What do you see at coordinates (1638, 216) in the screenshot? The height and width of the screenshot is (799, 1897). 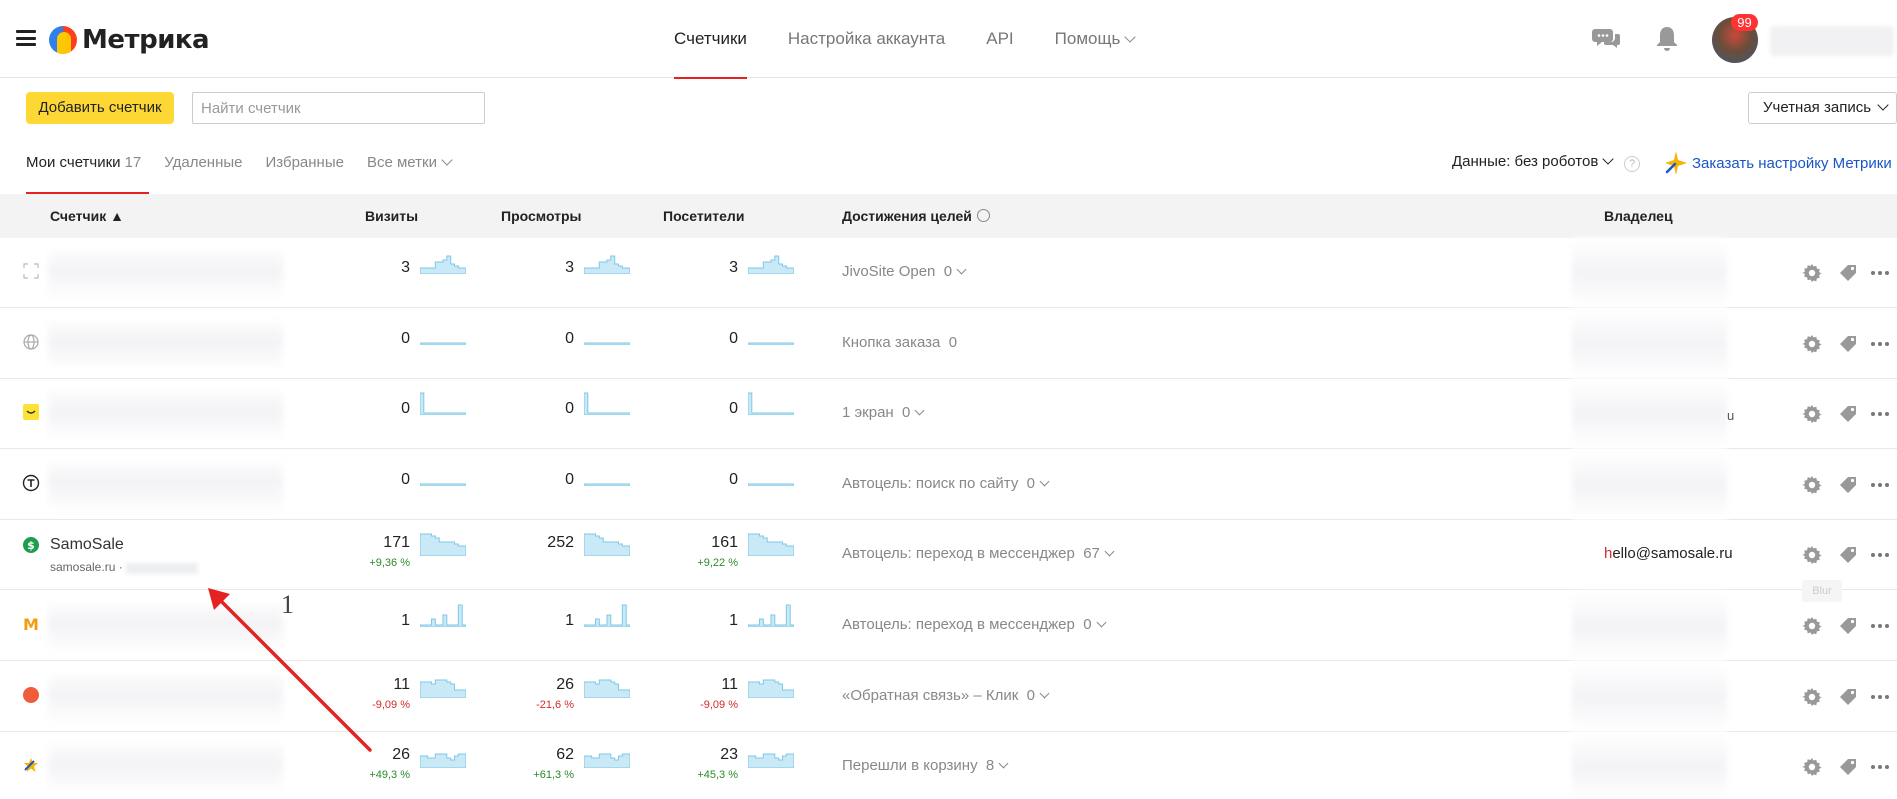 I see `col-owner: Владелец` at bounding box center [1638, 216].